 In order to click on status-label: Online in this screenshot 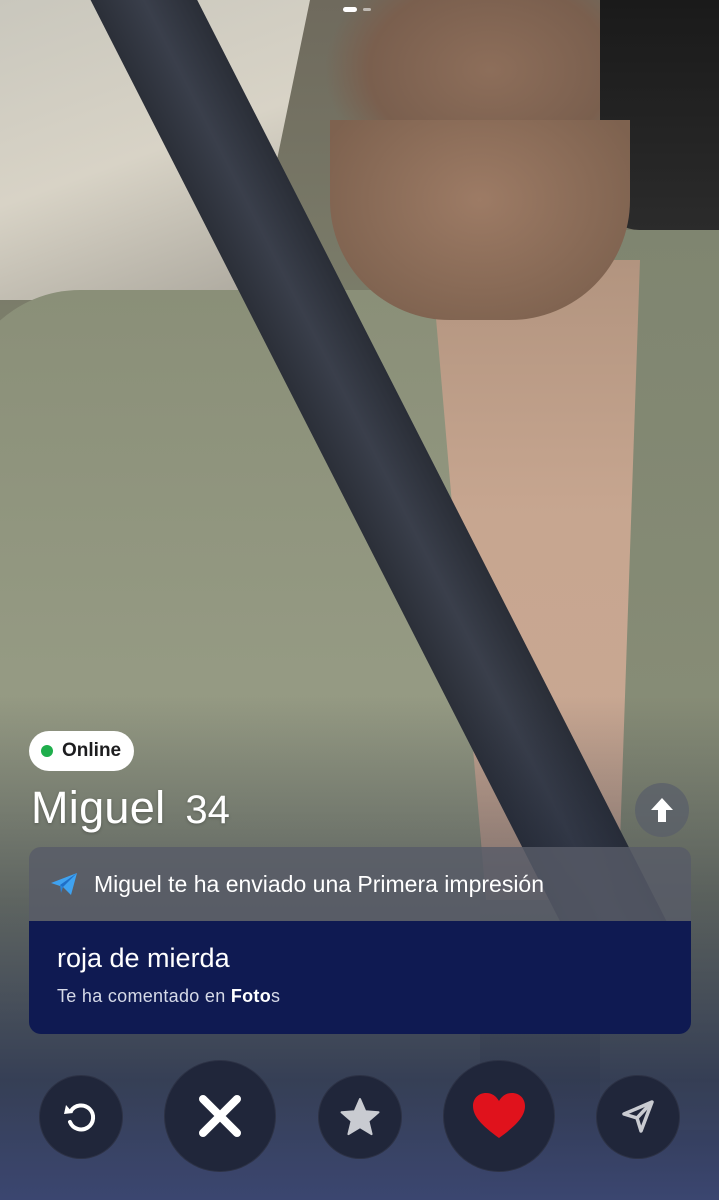, I will do `click(92, 750)`.